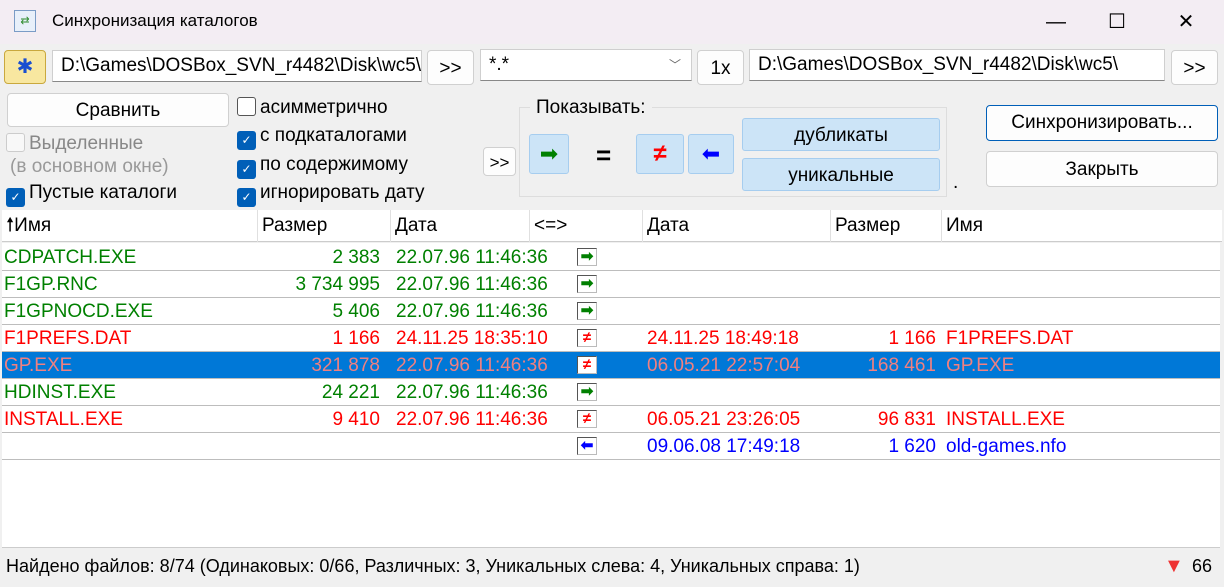  Describe the element at coordinates (841, 174) in the screenshot. I see `unique-toggle: уникальные` at that location.